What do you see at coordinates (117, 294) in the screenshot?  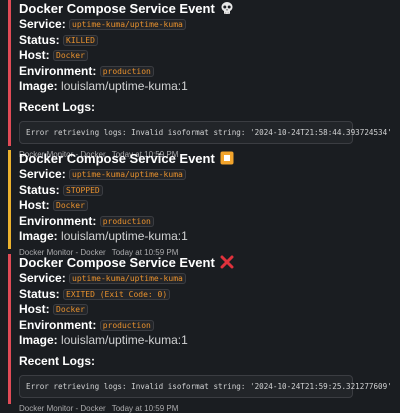 I see `status-value: EXITED (Exit Code: 0)` at bounding box center [117, 294].